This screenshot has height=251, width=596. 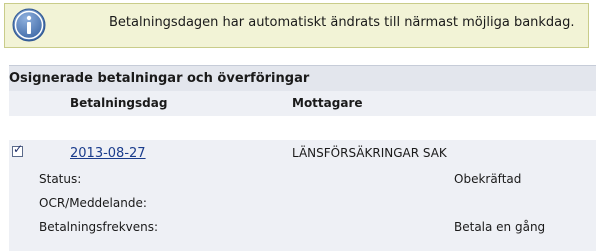 What do you see at coordinates (60, 179) in the screenshot?
I see `status-label: Status:` at bounding box center [60, 179].